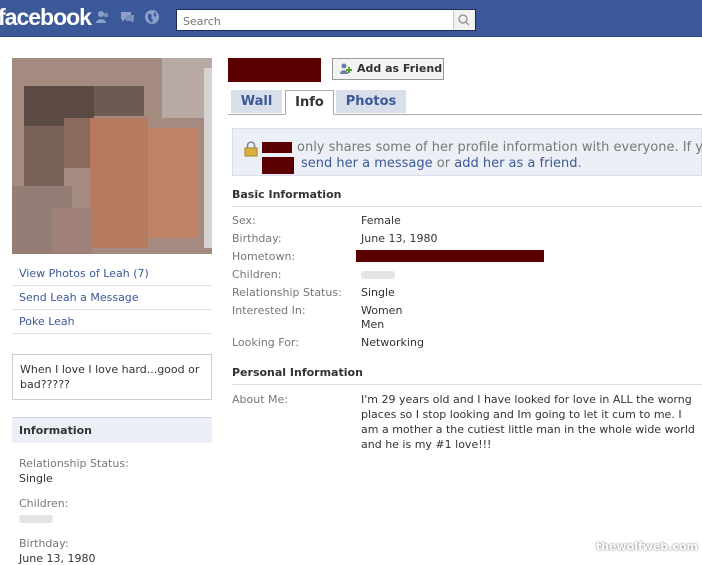  I want to click on info-label: Birthday:, so click(44, 543).